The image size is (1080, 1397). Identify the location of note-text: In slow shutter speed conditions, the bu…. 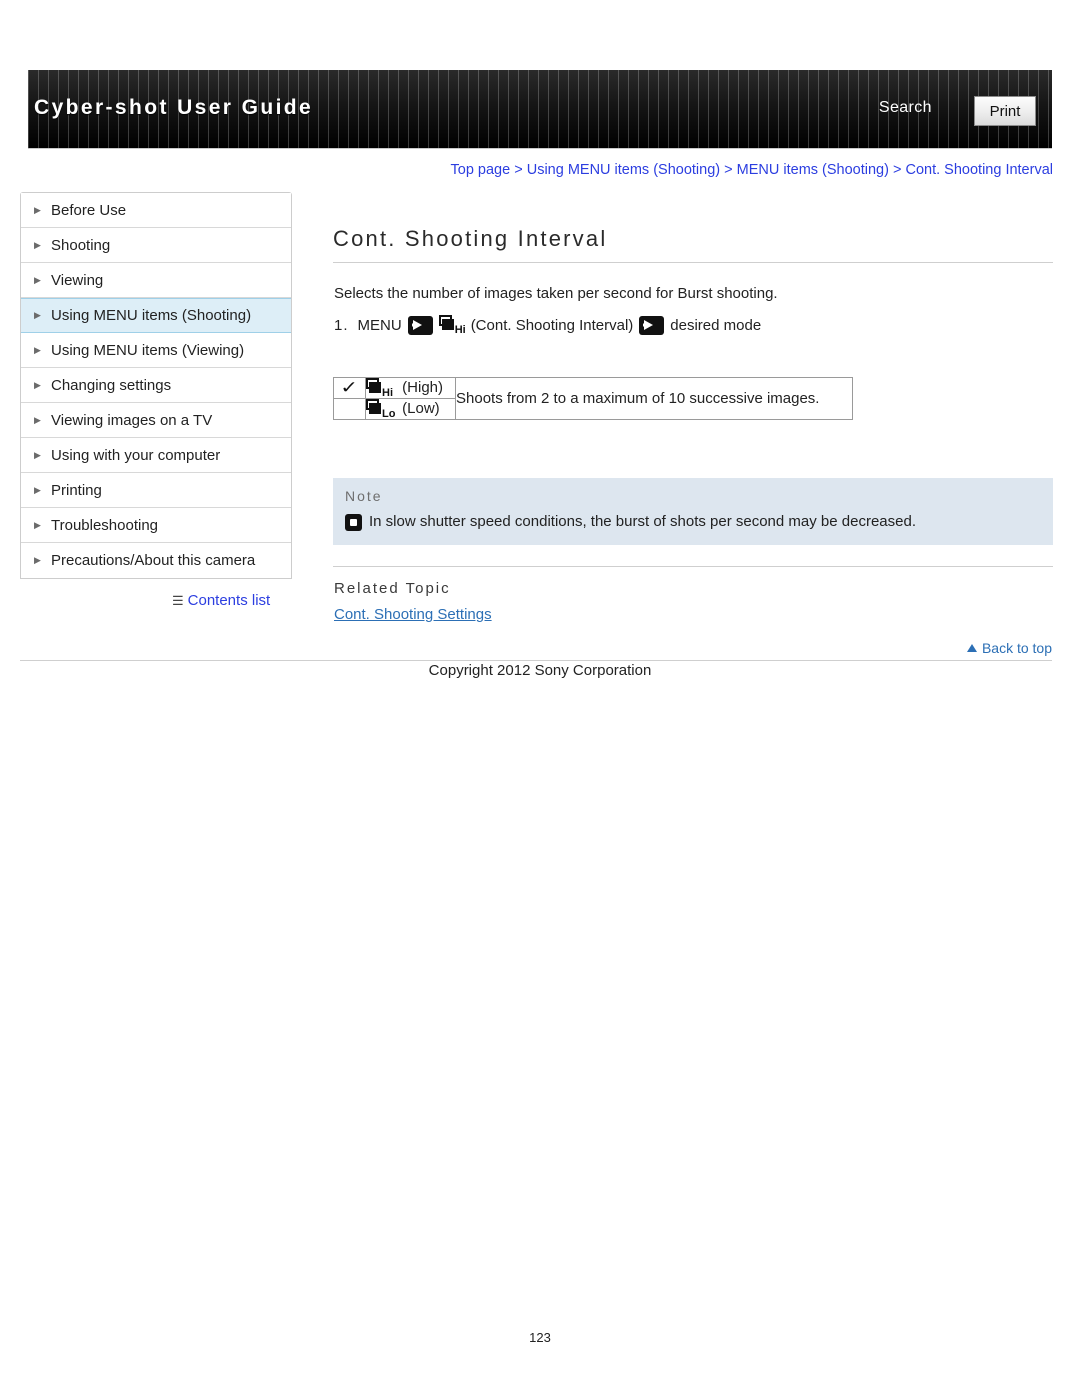
(642, 521).